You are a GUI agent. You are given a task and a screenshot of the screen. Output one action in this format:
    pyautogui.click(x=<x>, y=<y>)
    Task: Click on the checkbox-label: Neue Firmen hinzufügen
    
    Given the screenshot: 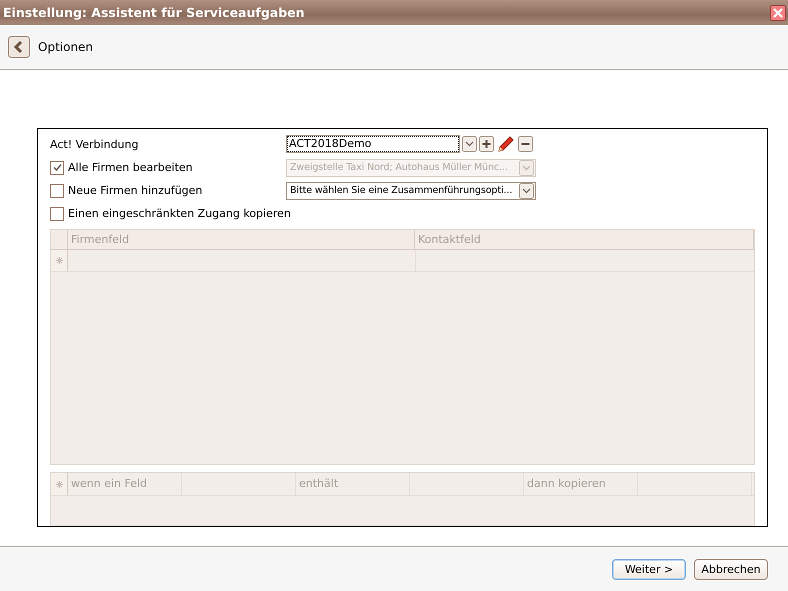 What is the action you would take?
    pyautogui.click(x=135, y=190)
    